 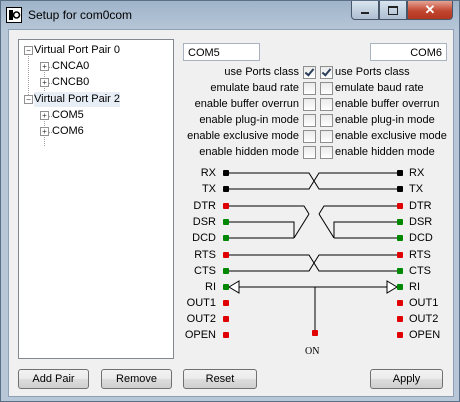 What do you see at coordinates (400, 173) in the screenshot?
I see `right-signal-dot-rx` at bounding box center [400, 173].